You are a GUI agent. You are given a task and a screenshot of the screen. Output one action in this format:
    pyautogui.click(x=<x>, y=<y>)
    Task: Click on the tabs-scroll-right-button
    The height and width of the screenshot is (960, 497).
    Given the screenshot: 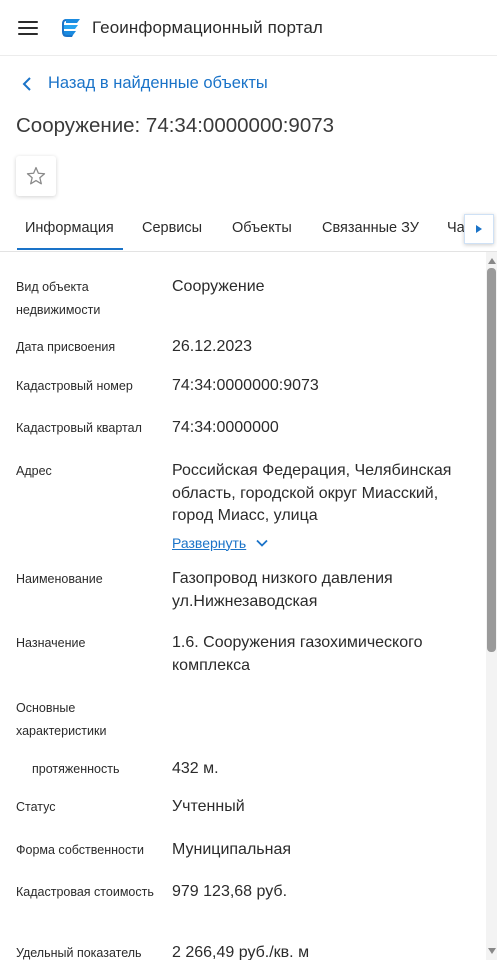 What is the action you would take?
    pyautogui.click(x=479, y=229)
    